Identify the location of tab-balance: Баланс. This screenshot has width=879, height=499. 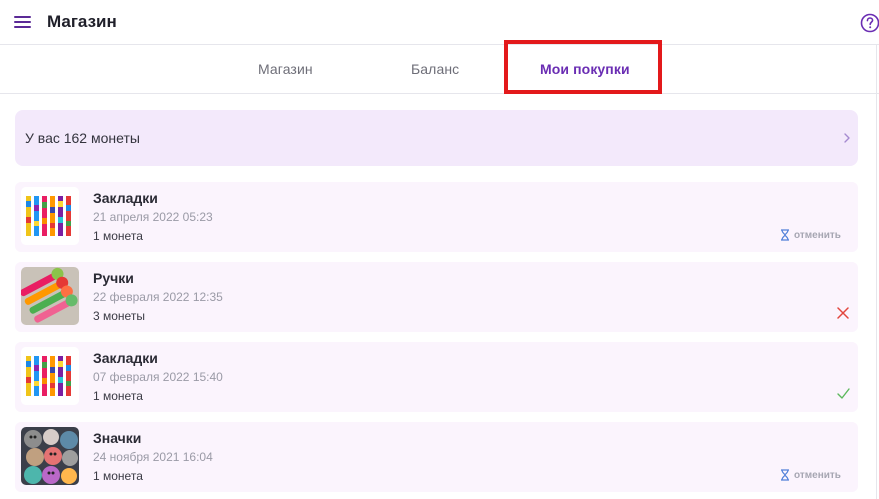
(435, 69).